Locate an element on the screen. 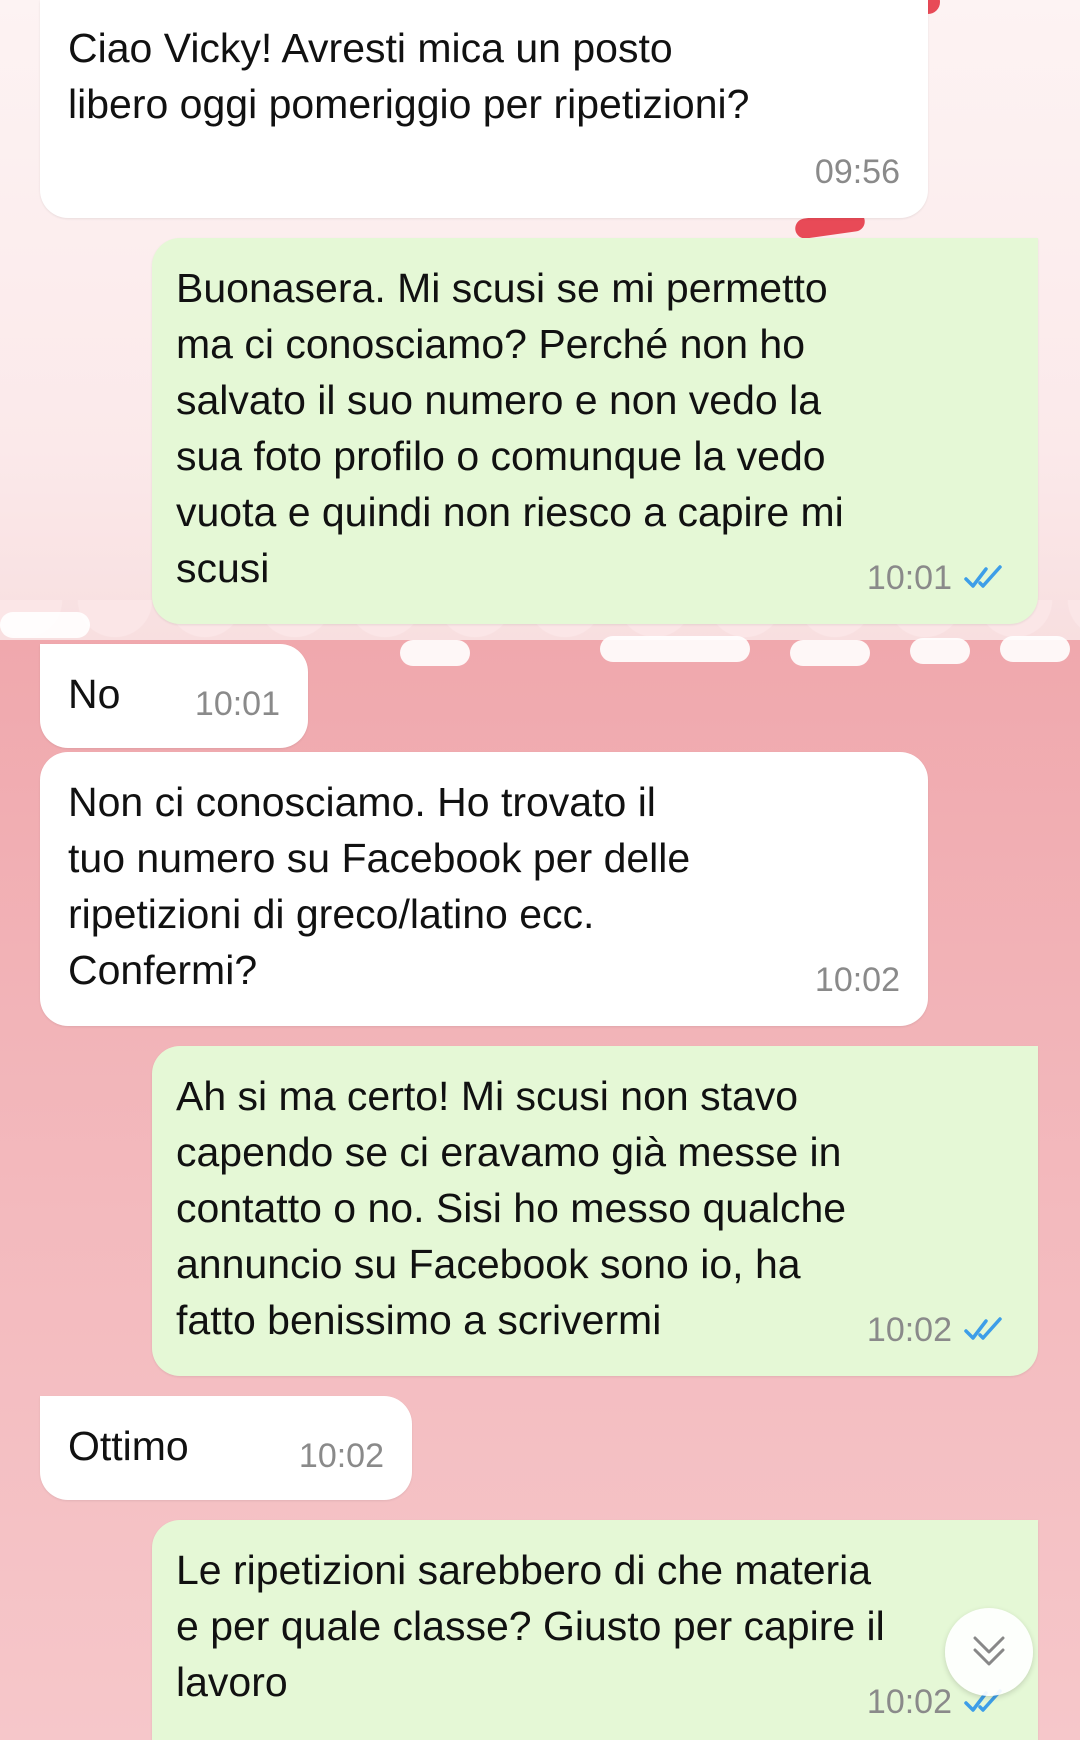 This screenshot has height=1740, width=1080. scroll-to-bottom-button is located at coordinates (989, 1652).